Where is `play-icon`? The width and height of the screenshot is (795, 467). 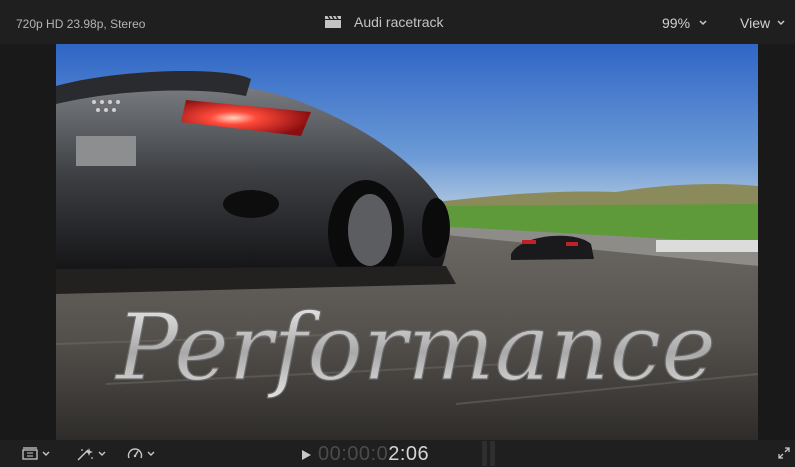
play-icon is located at coordinates (306, 455).